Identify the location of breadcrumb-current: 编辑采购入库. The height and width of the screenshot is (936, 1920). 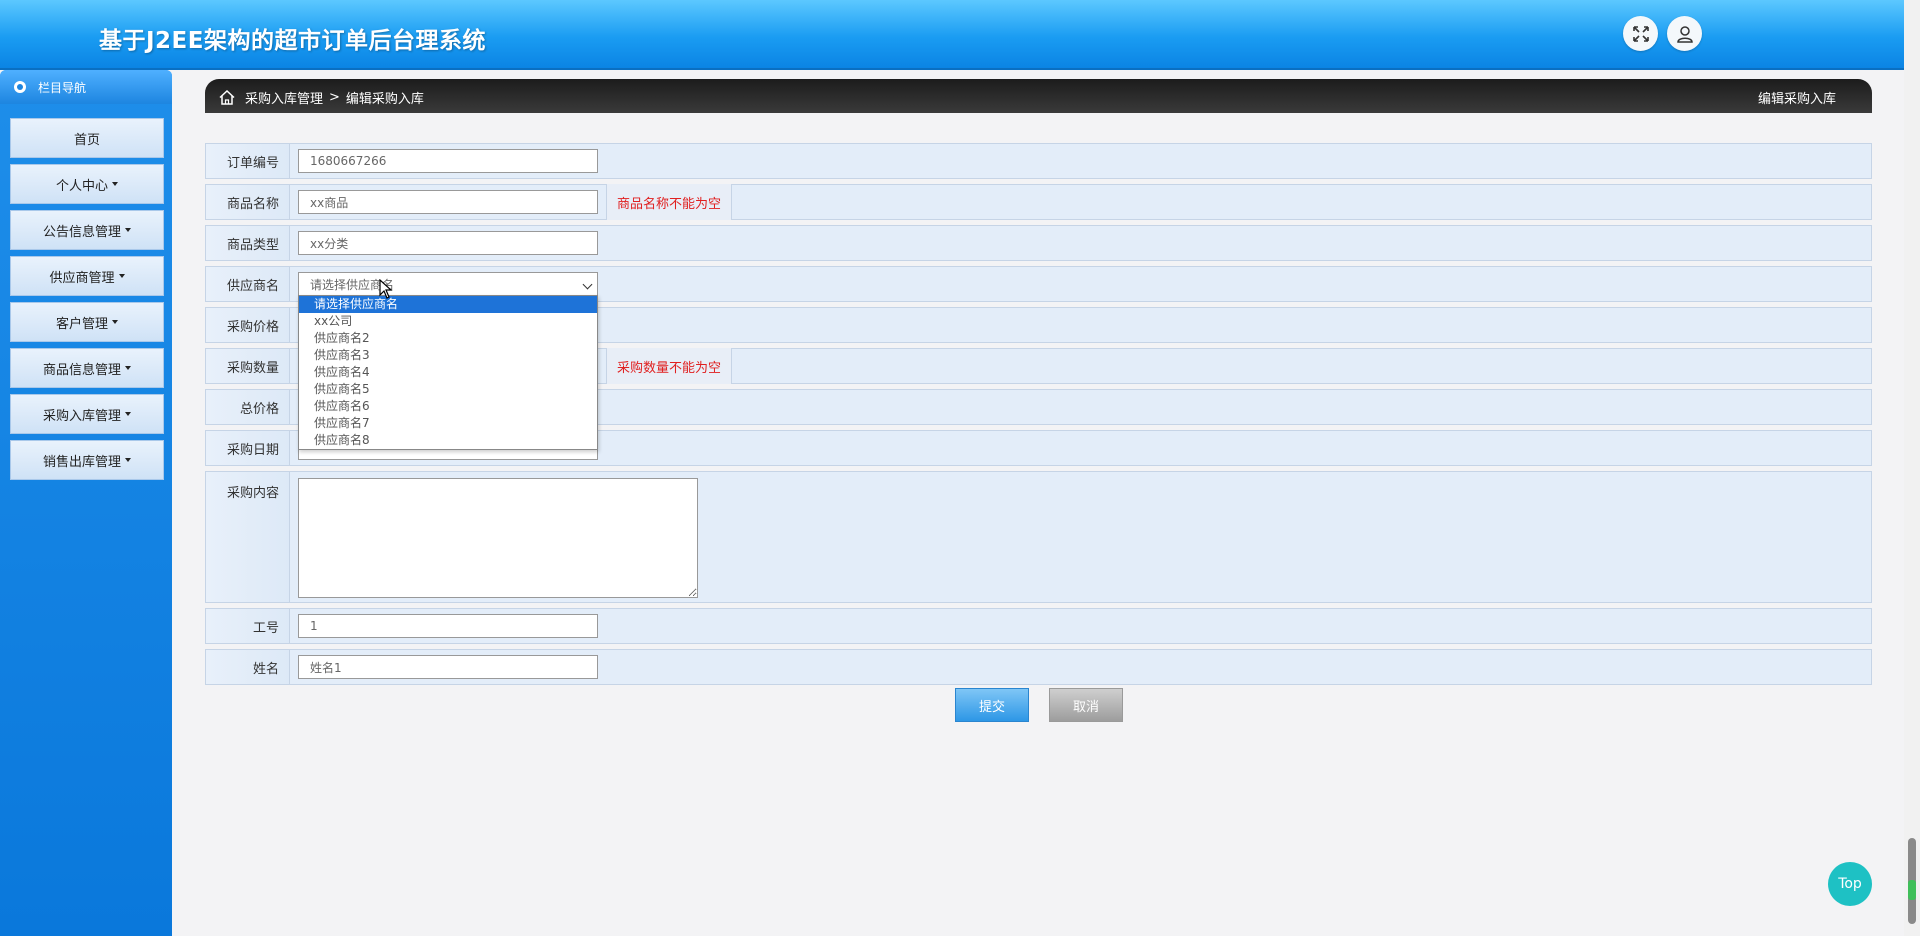
(384, 99).